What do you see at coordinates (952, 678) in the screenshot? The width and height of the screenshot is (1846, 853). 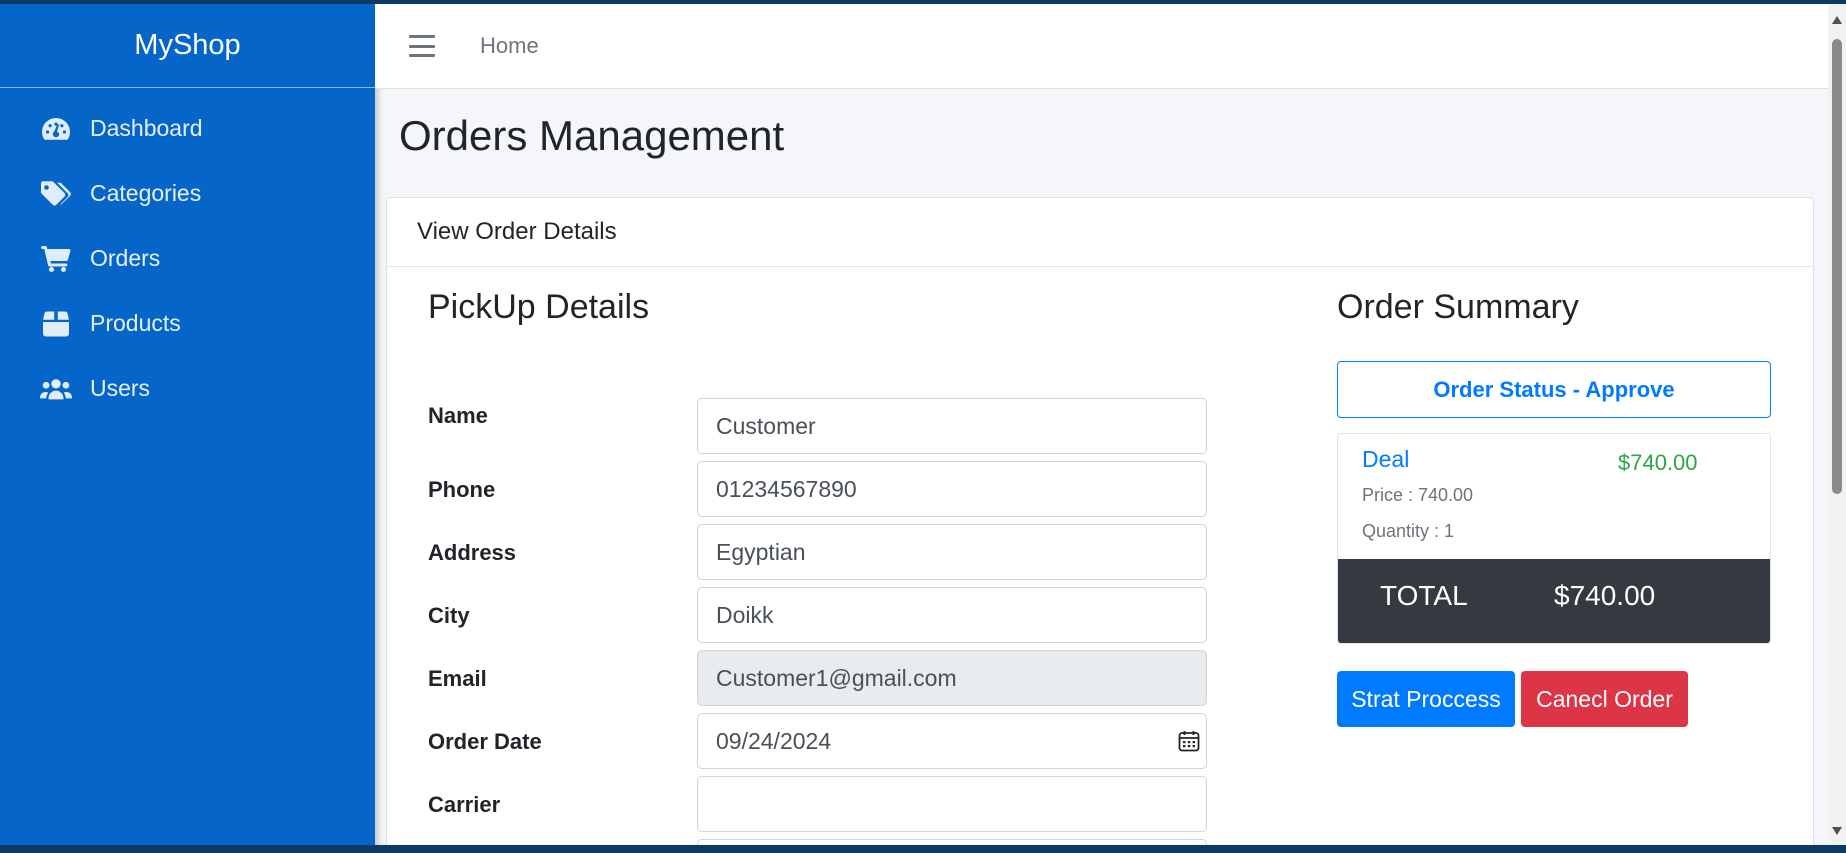 I see `email-field` at bounding box center [952, 678].